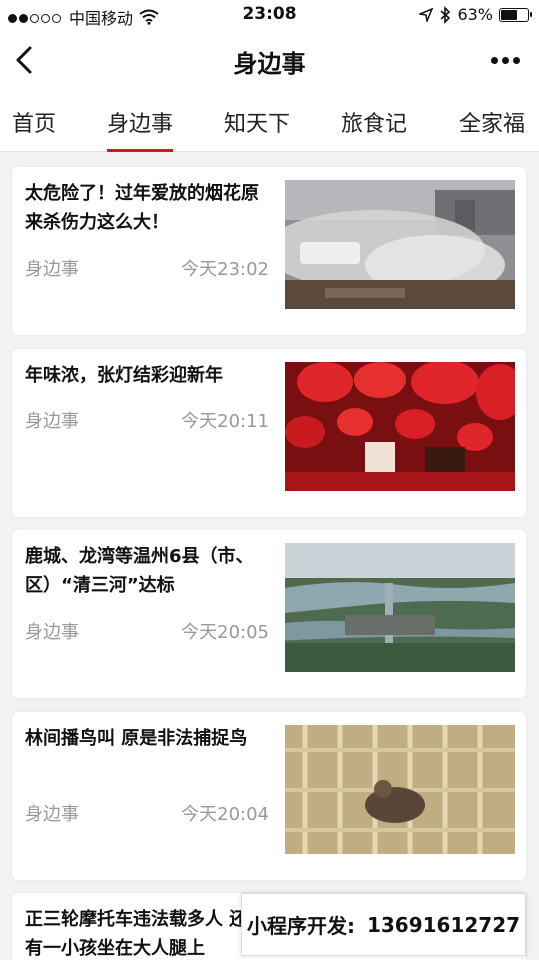 The height and width of the screenshot is (960, 539). I want to click on more-button, so click(505, 60).